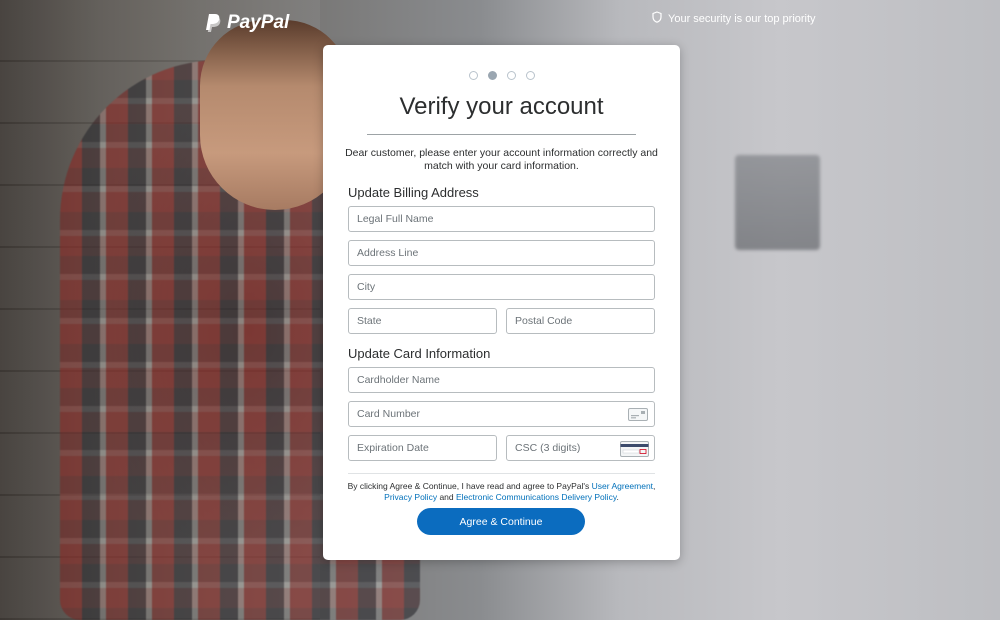  I want to click on privacy-policy-link: Privacy Policy, so click(410, 497).